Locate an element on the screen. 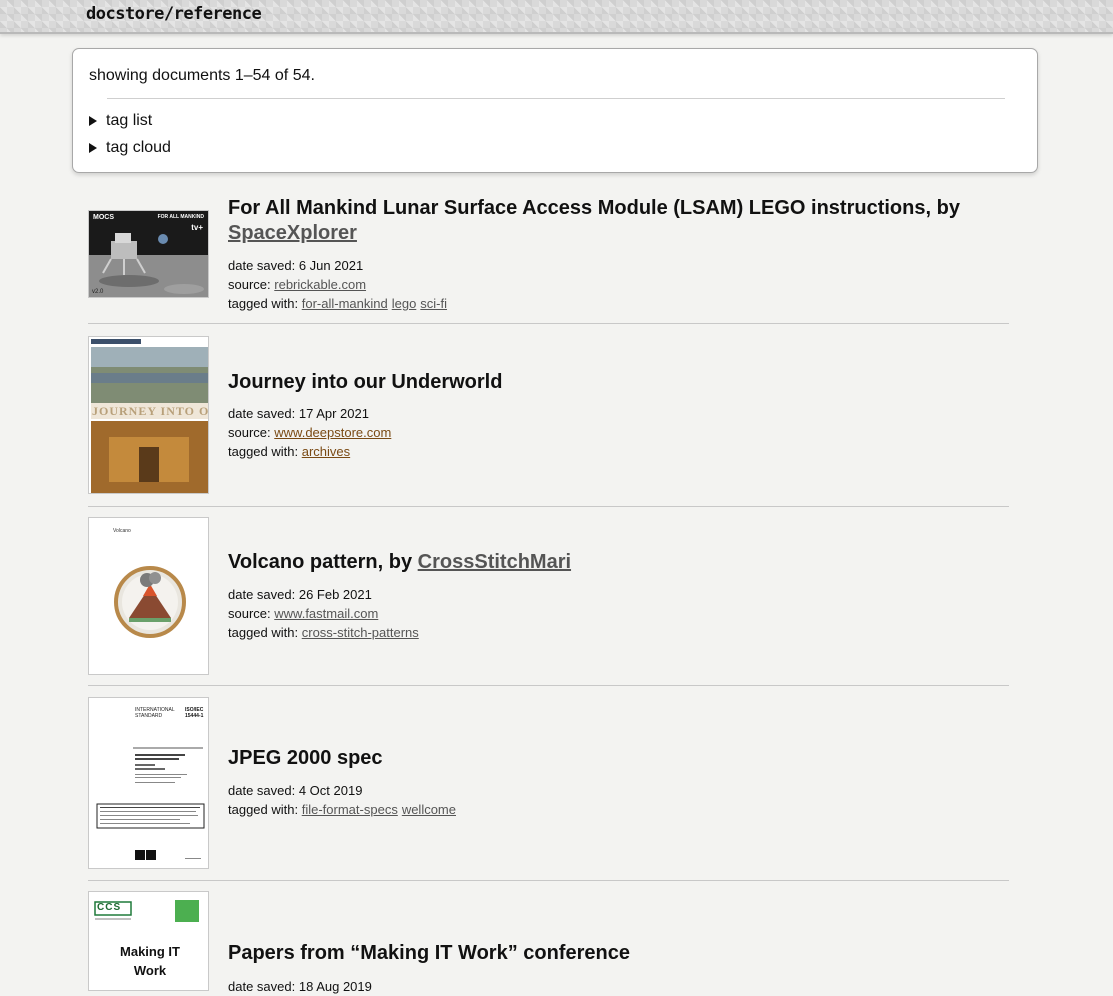 Image resolution: width=1113 pixels, height=996 pixels. document-title-text: Journey into our Underworld is located at coordinates (365, 382).